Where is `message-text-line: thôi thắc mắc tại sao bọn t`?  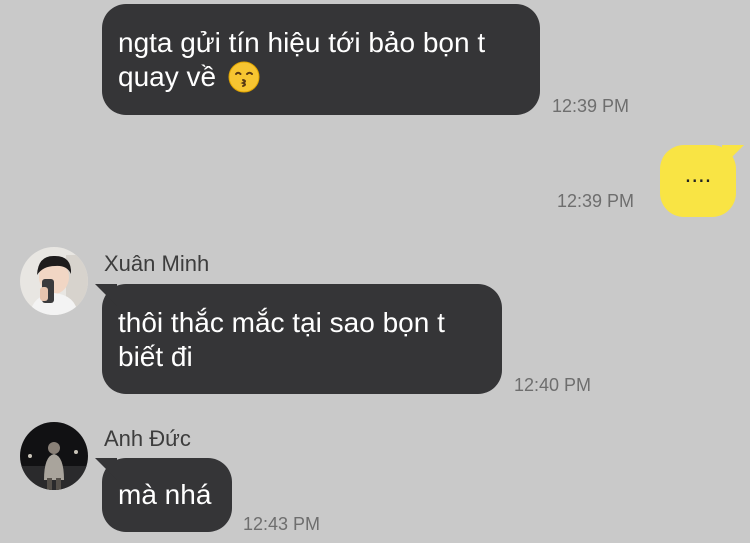 message-text-line: thôi thắc mắc tại sao bọn t is located at coordinates (281, 322).